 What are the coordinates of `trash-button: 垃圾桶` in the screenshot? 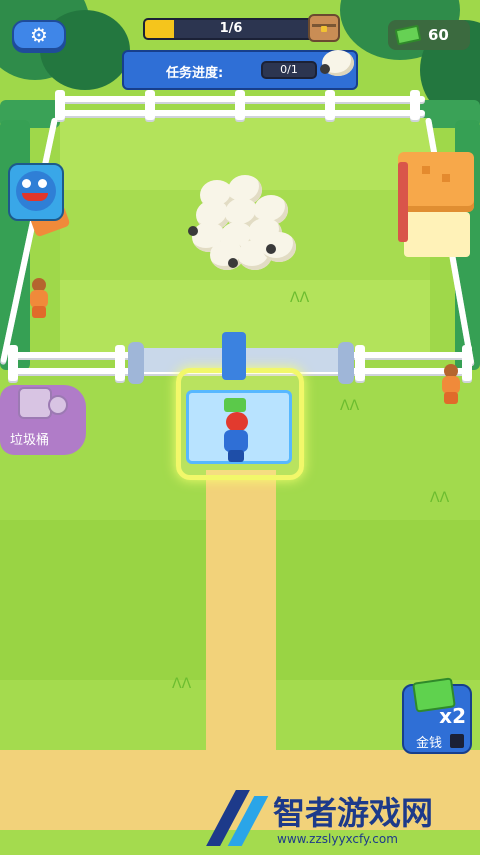 It's located at (43, 420).